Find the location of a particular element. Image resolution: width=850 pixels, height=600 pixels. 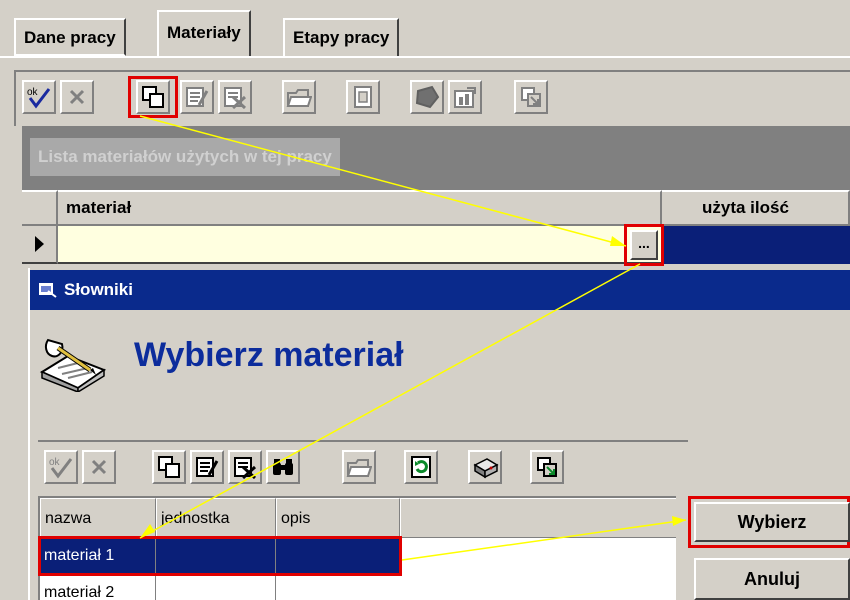

dialog-title: Słowniki is located at coordinates (98, 289).